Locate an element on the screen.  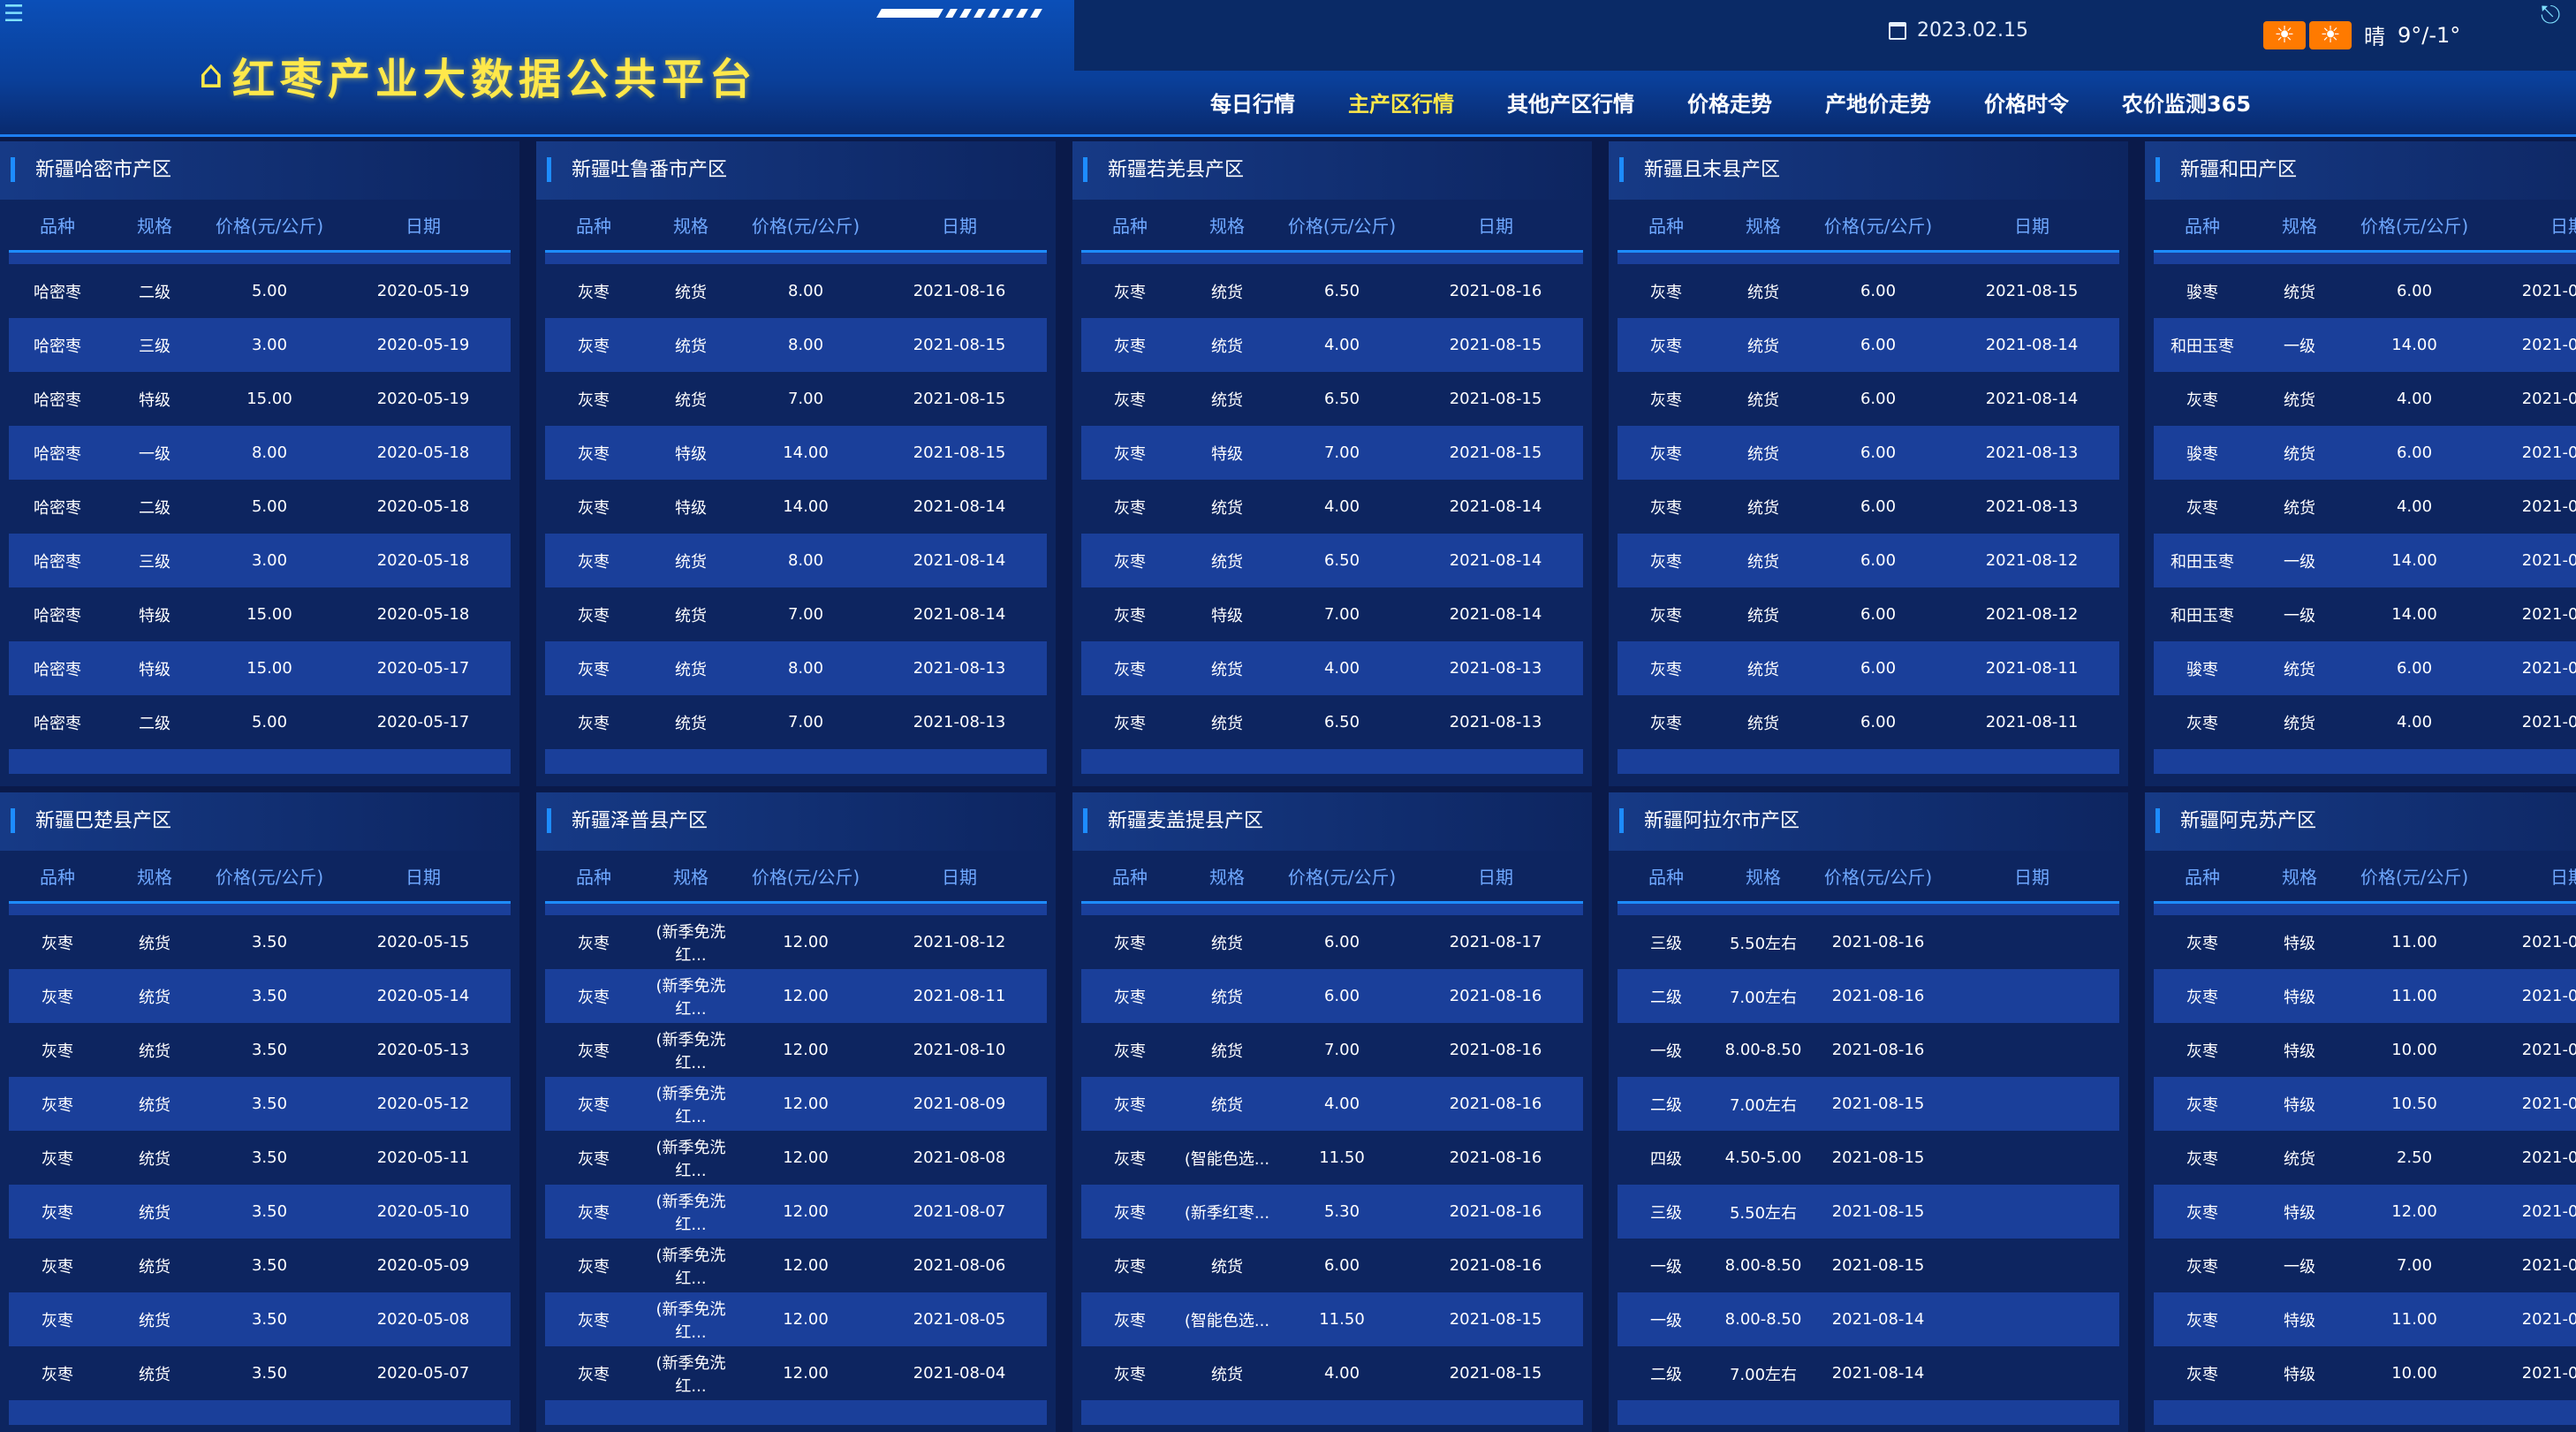
table-row: 灰枣特级12.002021-08-17 is located at coordinates (2365, 910).